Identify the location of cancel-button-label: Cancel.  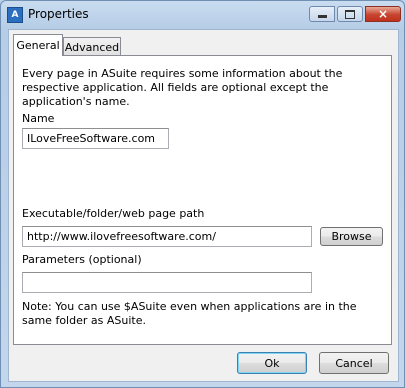
(354, 363).